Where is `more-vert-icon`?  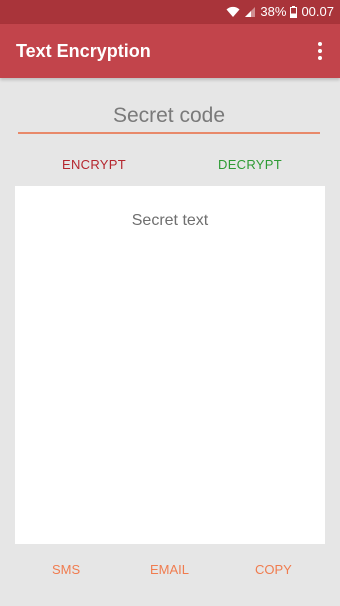 more-vert-icon is located at coordinates (320, 51).